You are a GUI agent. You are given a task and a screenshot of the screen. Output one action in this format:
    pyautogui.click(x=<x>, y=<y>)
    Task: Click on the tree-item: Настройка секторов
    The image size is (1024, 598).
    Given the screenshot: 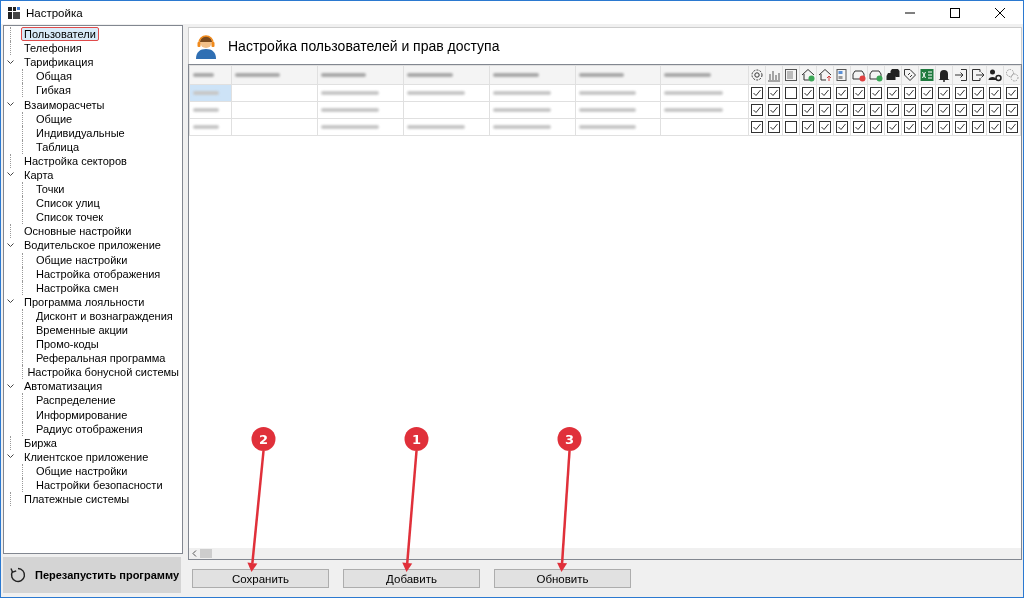 What is the action you would take?
    pyautogui.click(x=75, y=160)
    